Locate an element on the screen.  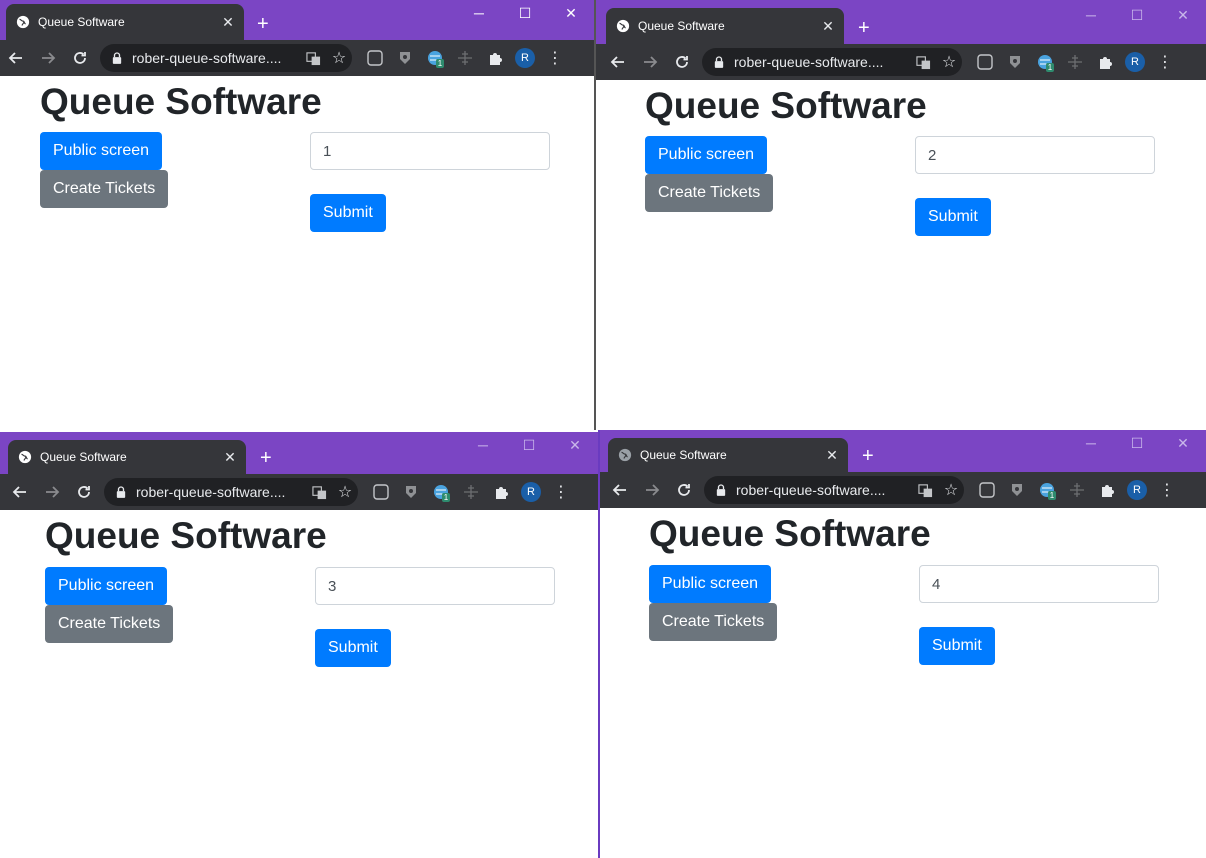
title-bar: Queue Software ✕ + ─ ☐ ✕ is located at coordinates (297, 20).